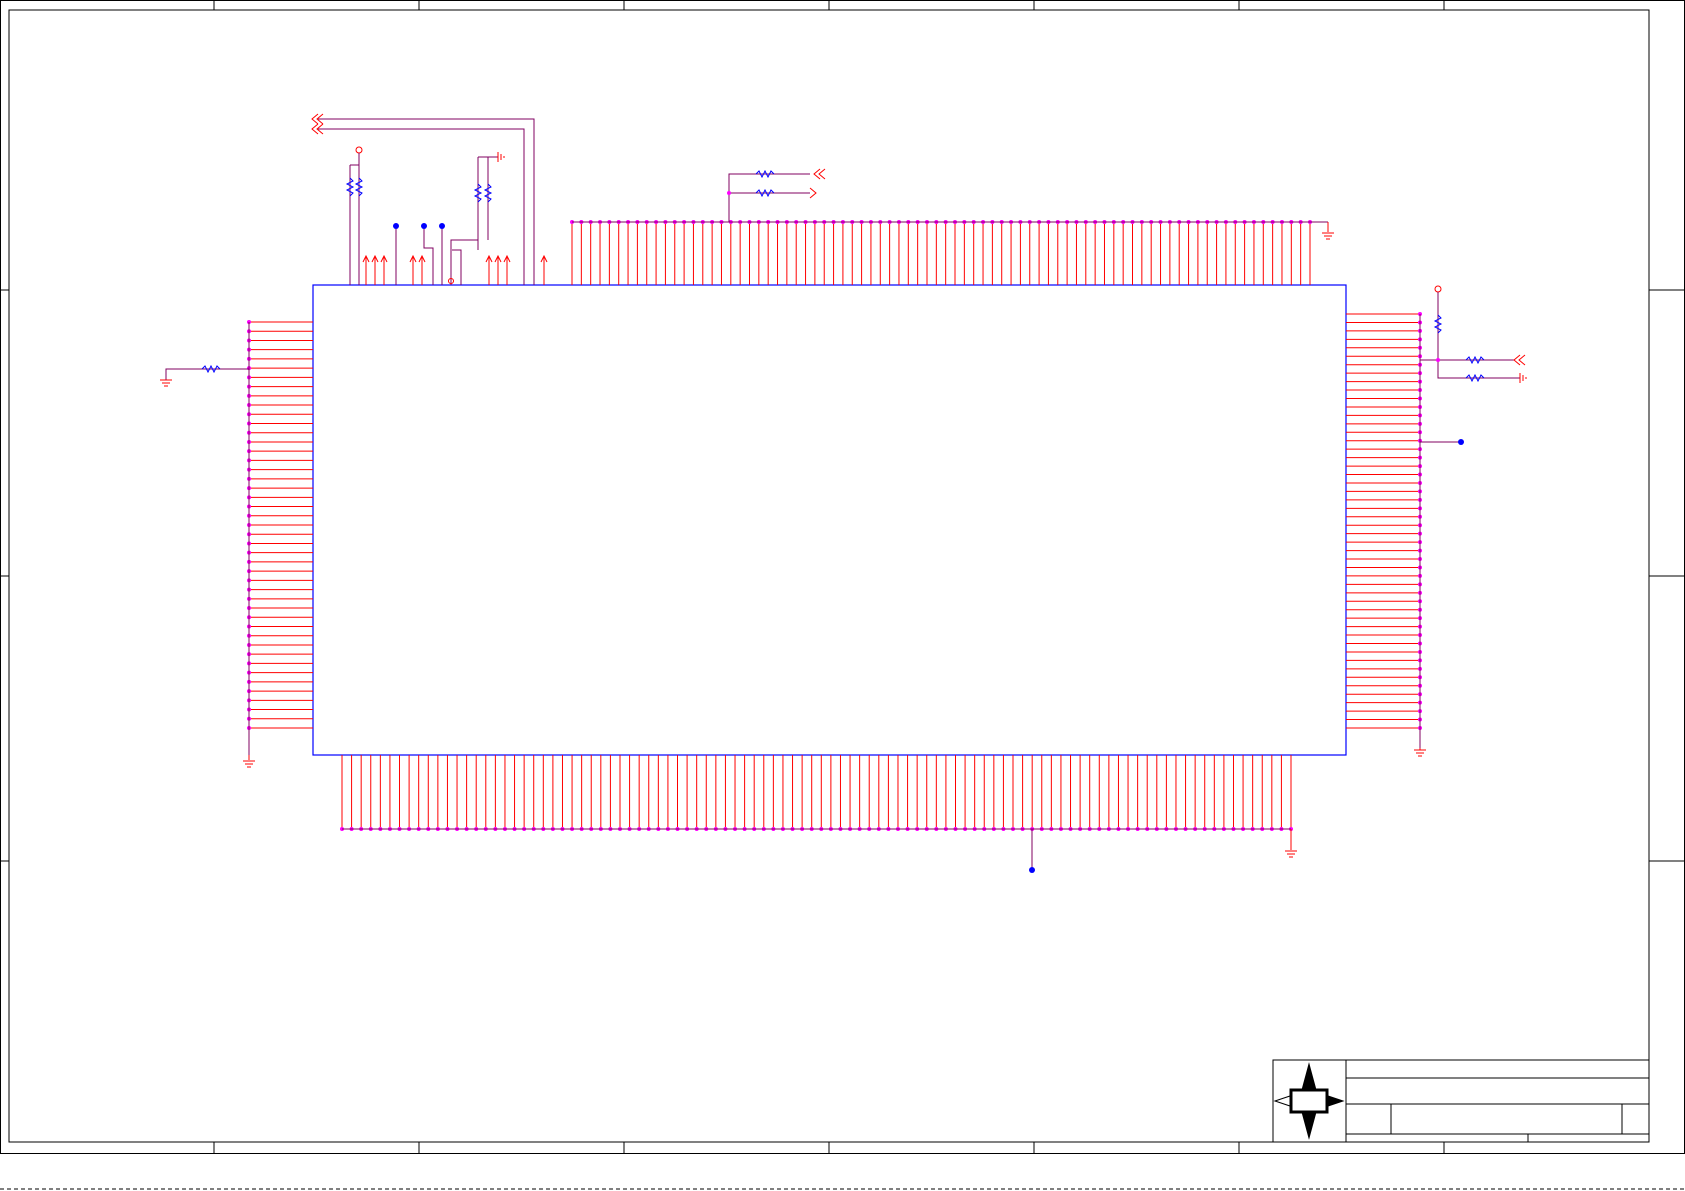 This screenshot has width=1685, height=1191. I want to click on right-pins, so click(1384, 521).